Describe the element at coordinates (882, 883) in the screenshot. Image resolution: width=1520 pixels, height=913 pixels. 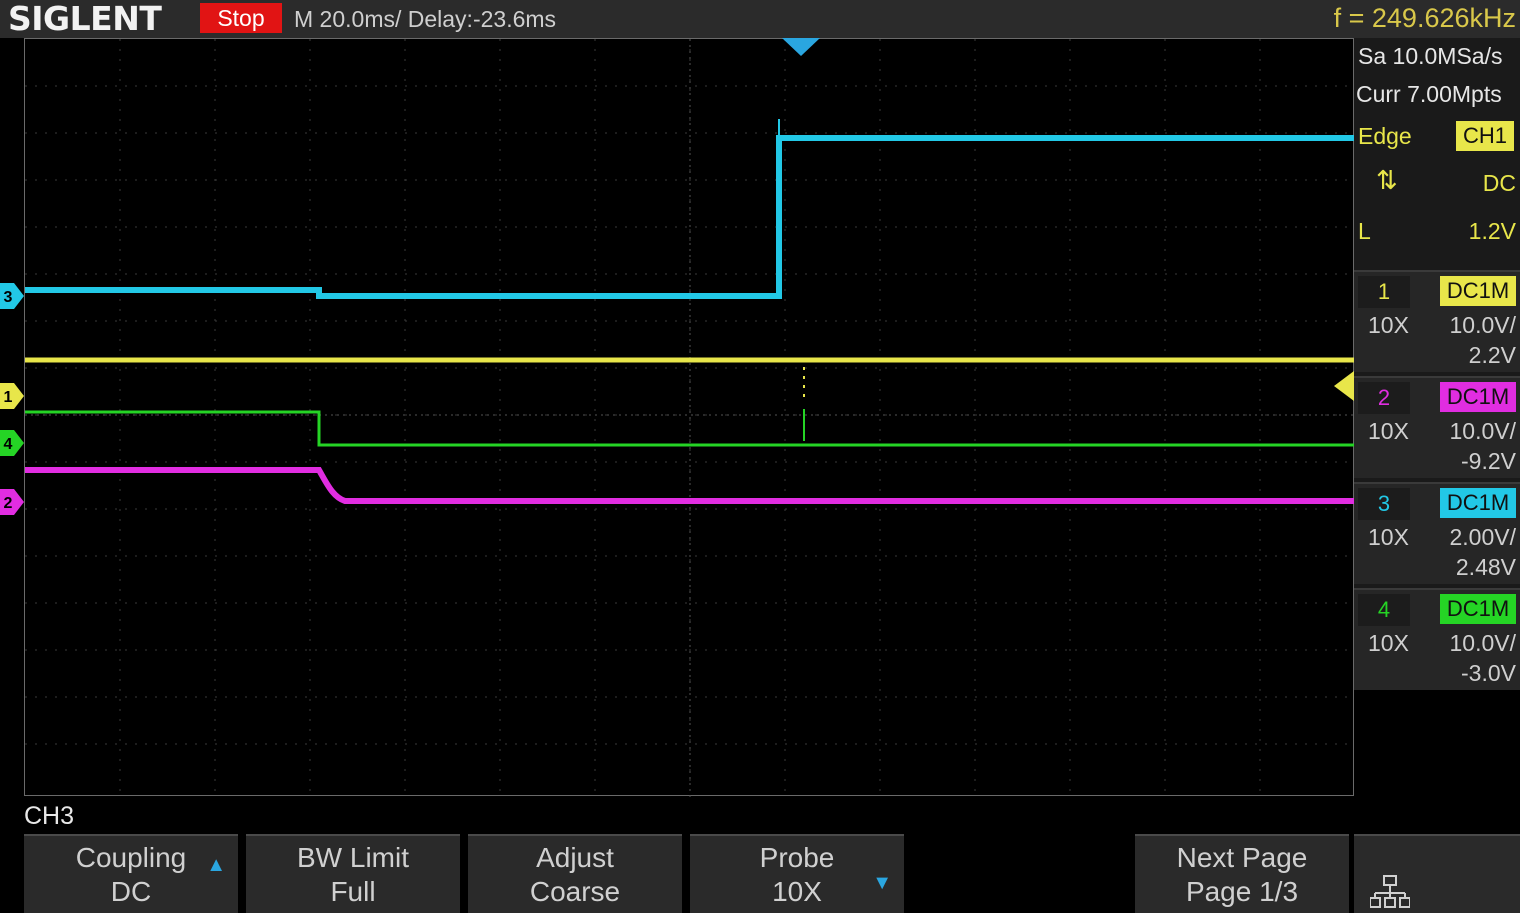
I see `arrow-down-icon: ▼` at that location.